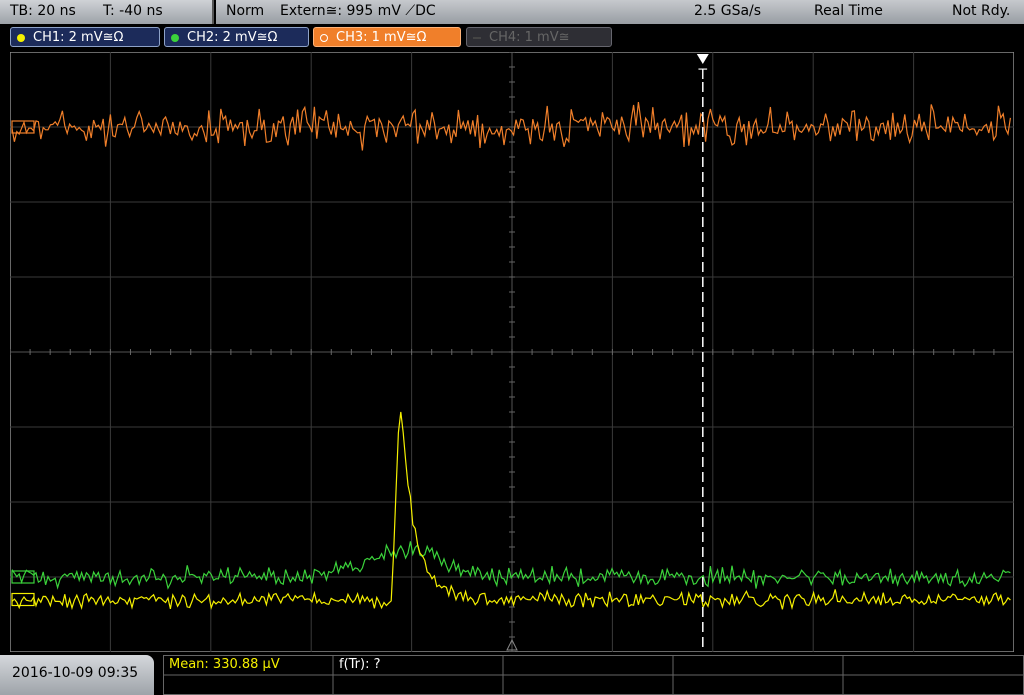 Image resolution: width=1024 pixels, height=695 pixels. I want to click on trigger-time-readout: T: -40 ns, so click(133, 11).